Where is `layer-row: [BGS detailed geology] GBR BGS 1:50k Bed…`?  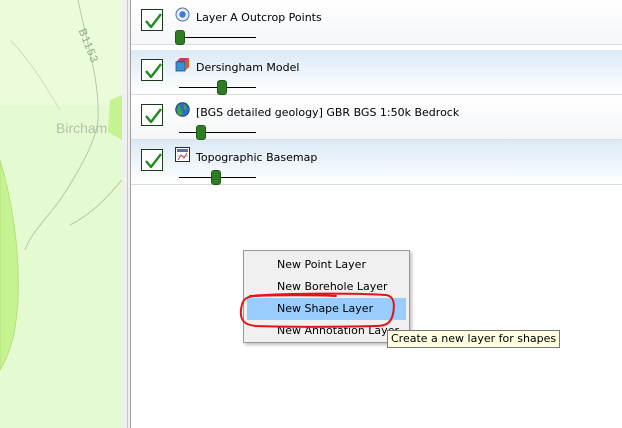 layer-row: [BGS detailed geology] GBR BGS 1:50k Bed… is located at coordinates (376, 117).